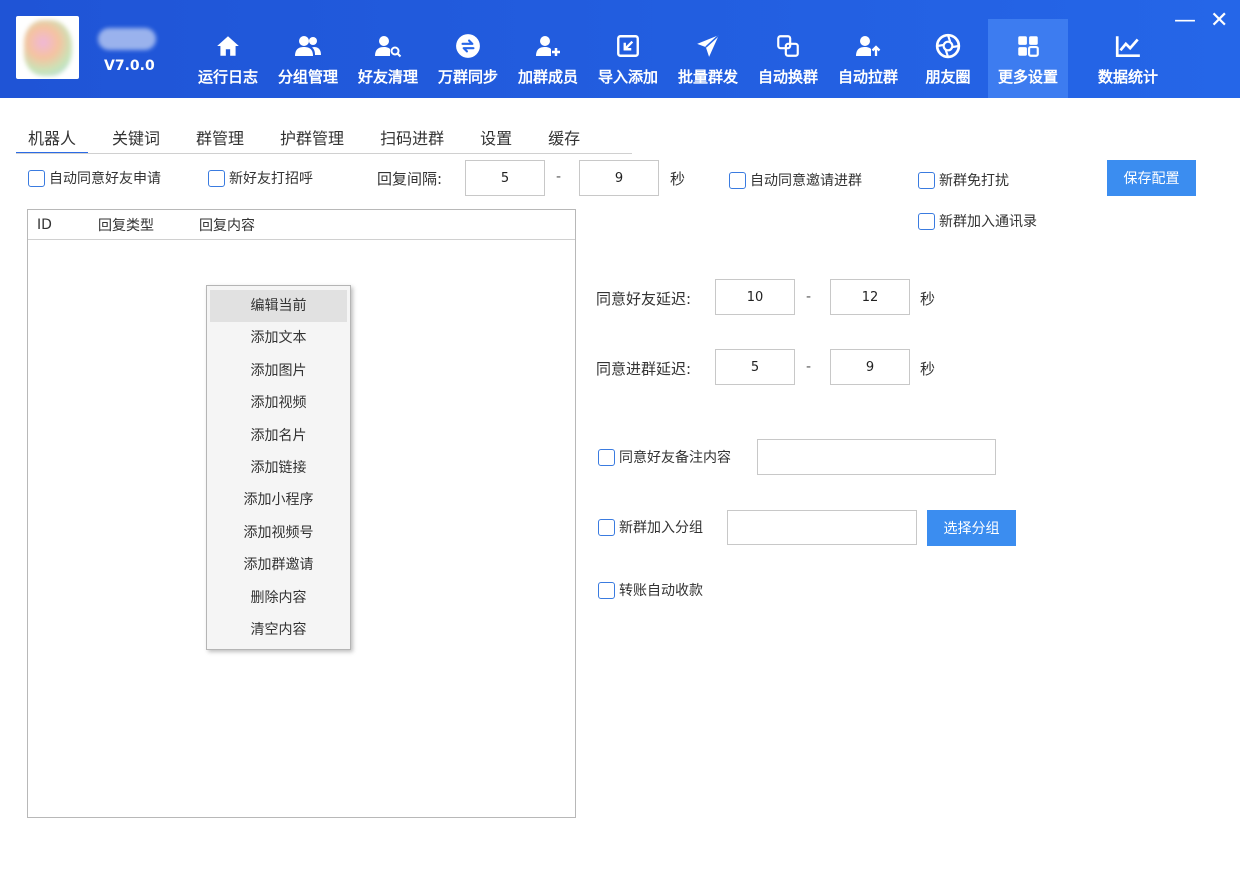 The height and width of the screenshot is (871, 1240). I want to click on users-icon, so click(308, 46).